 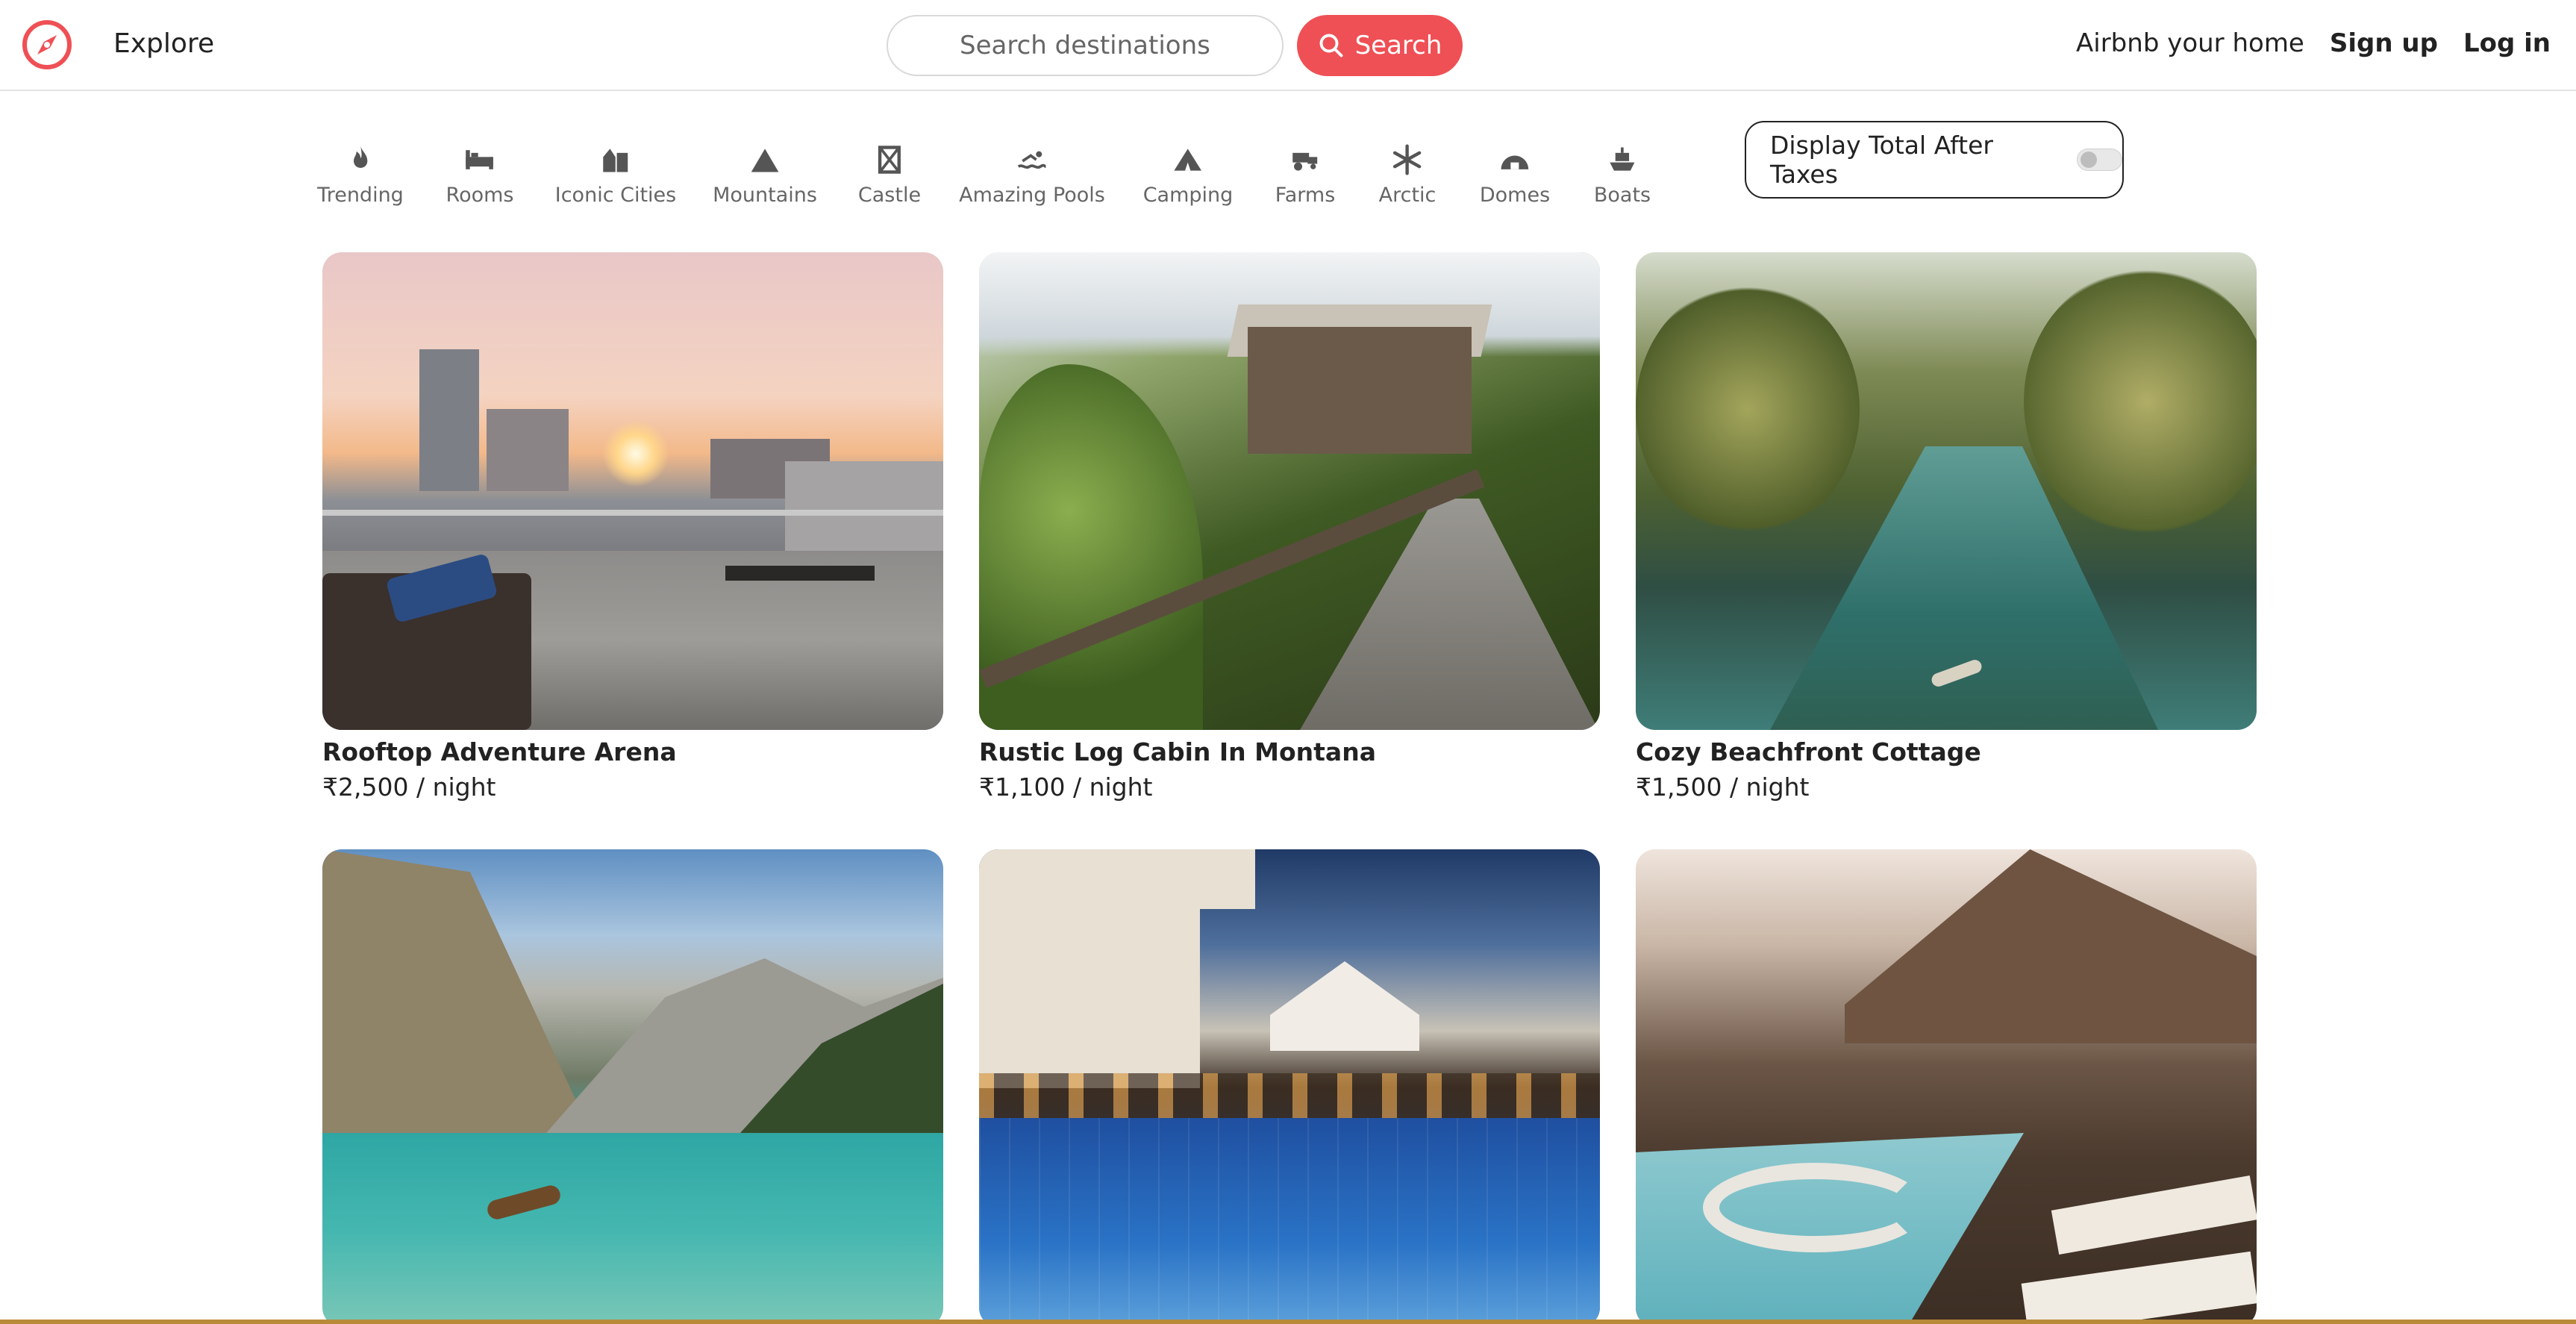 What do you see at coordinates (632, 751) in the screenshot?
I see `listing-title: Rooftop Adventure Arena` at bounding box center [632, 751].